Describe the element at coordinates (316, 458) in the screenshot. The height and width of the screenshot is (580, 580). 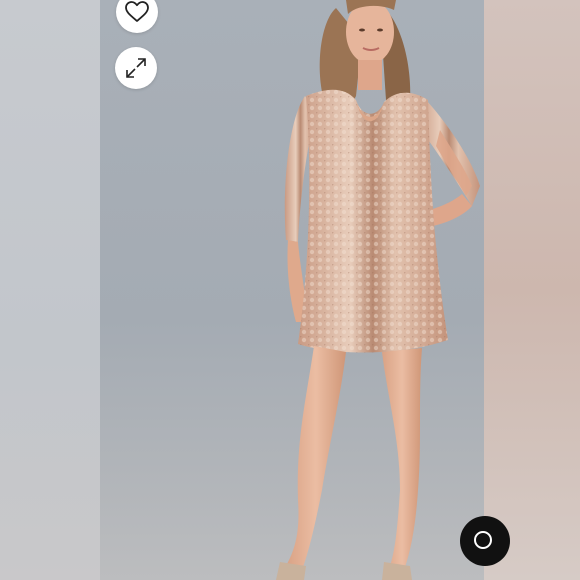
I see `left-leg` at that location.